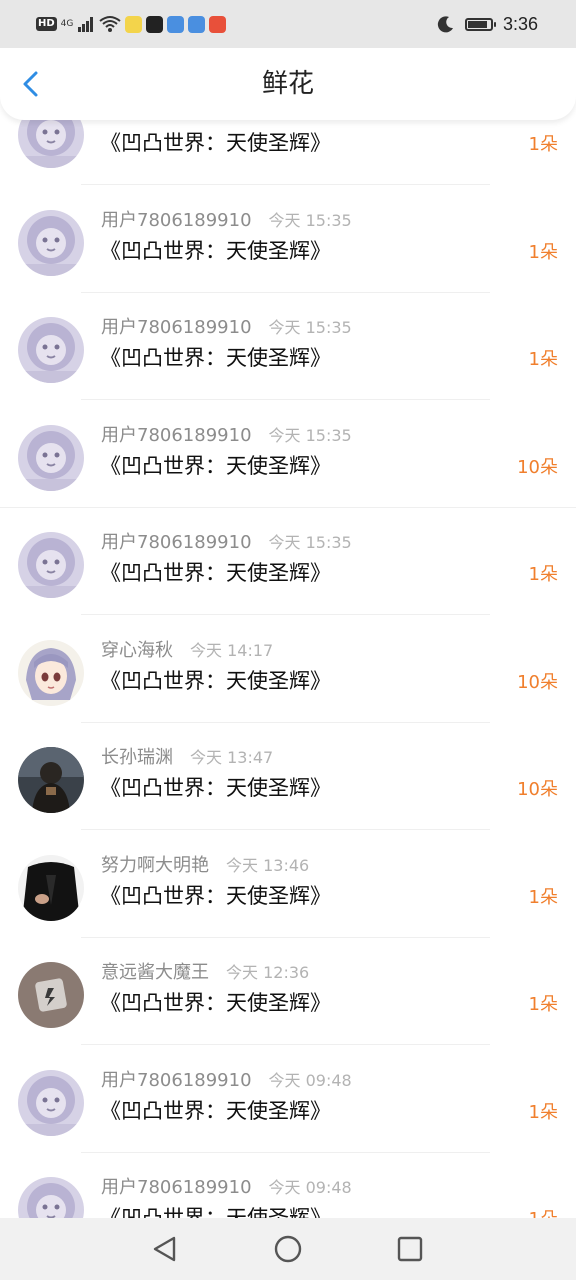 The width and height of the screenshot is (576, 1280). I want to click on timestamp: 今天 13:47, so click(232, 757).